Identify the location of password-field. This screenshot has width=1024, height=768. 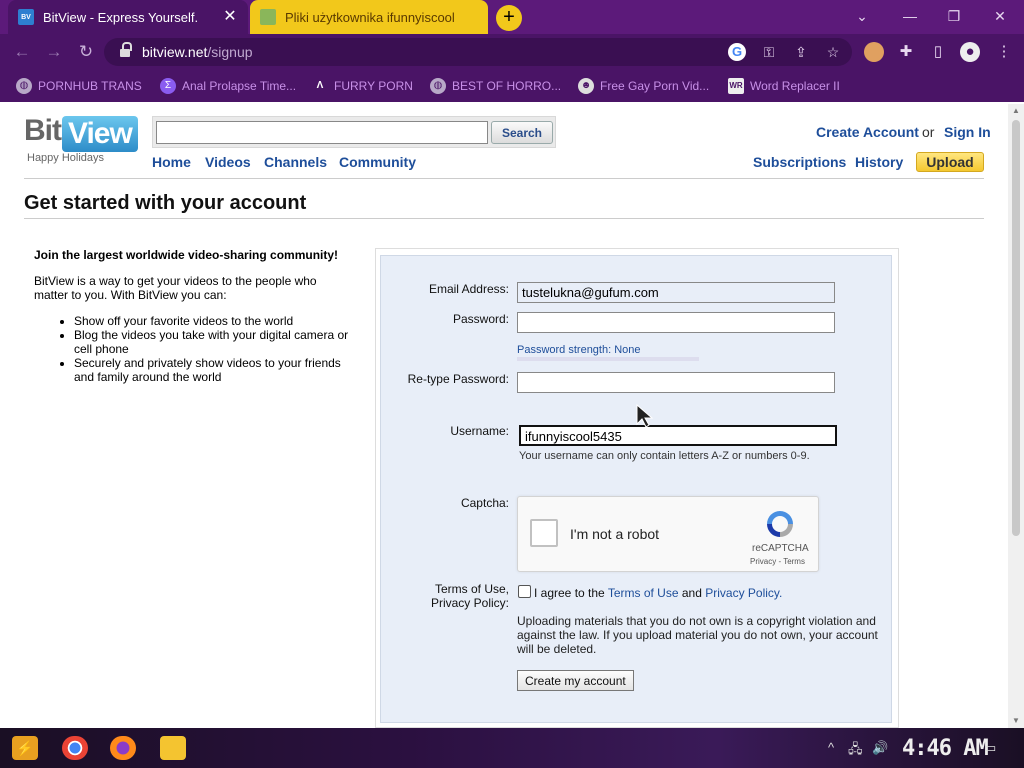
(676, 322).